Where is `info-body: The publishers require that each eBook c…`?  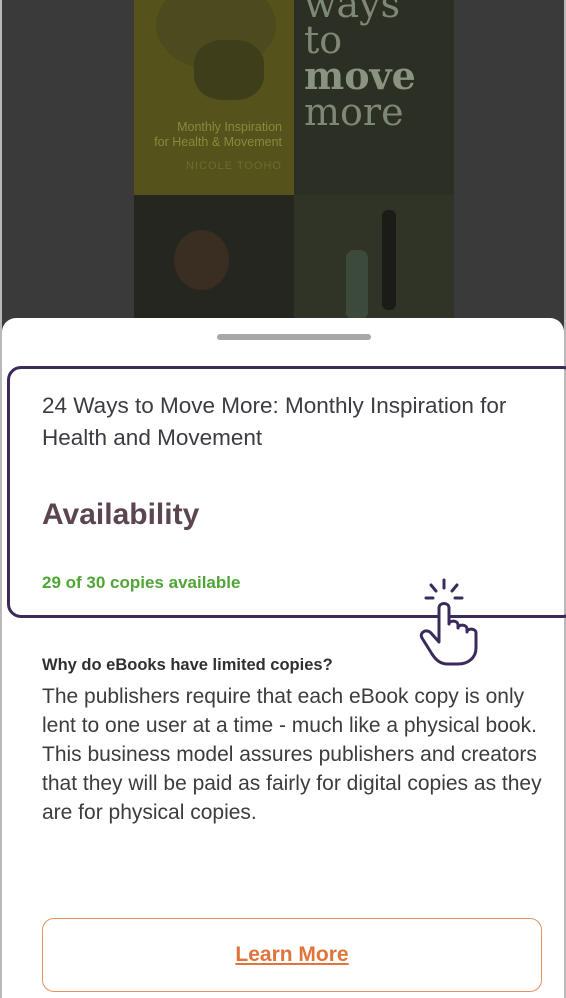 info-body: The publishers require that each eBook c… is located at coordinates (292, 754).